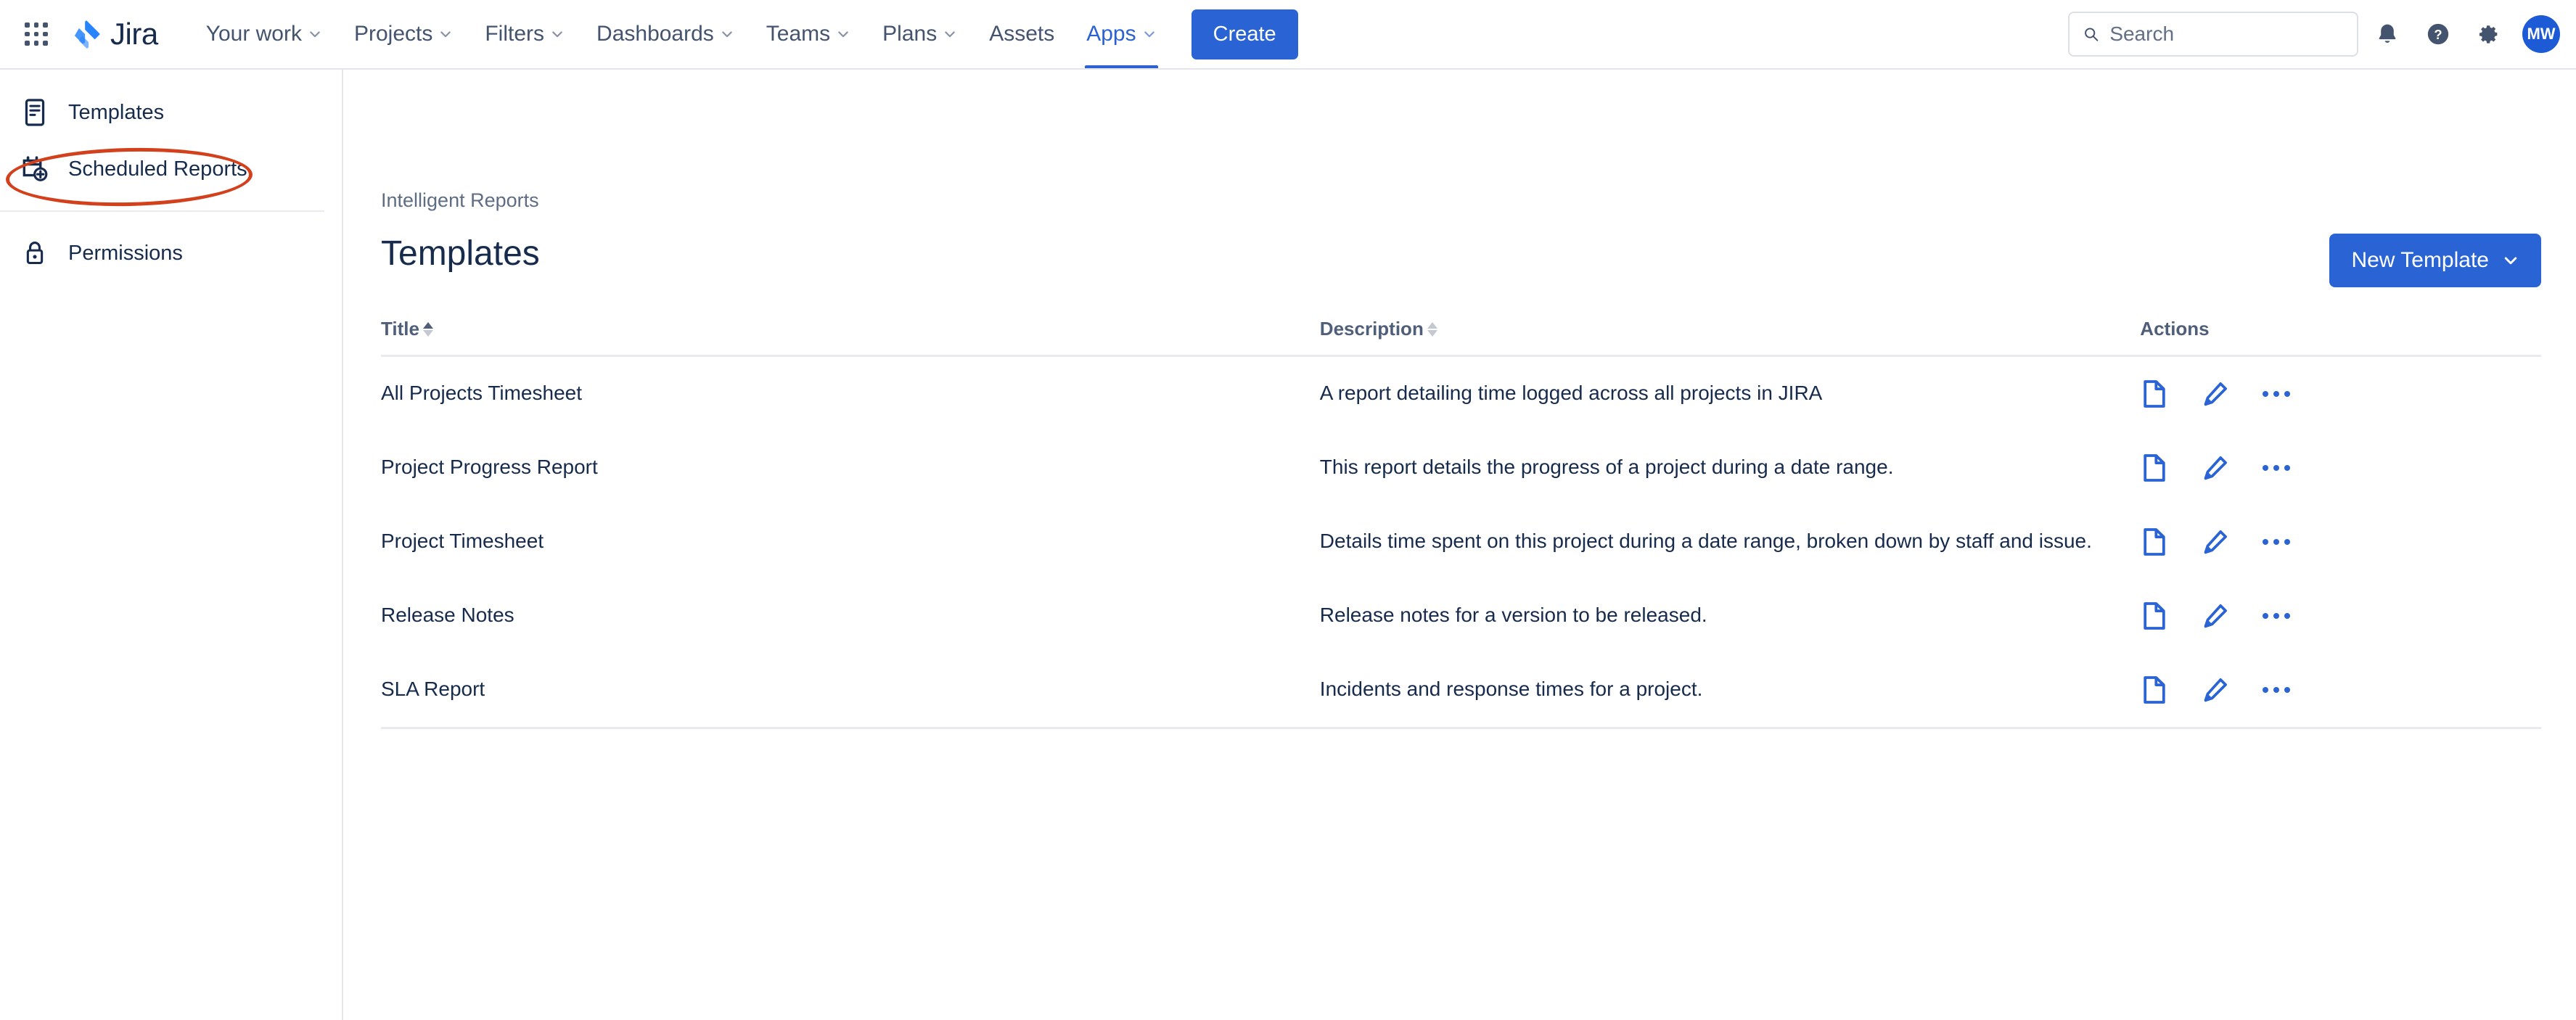 This screenshot has height=1020, width=2576. I want to click on cell-title: SLA Report, so click(850, 691).